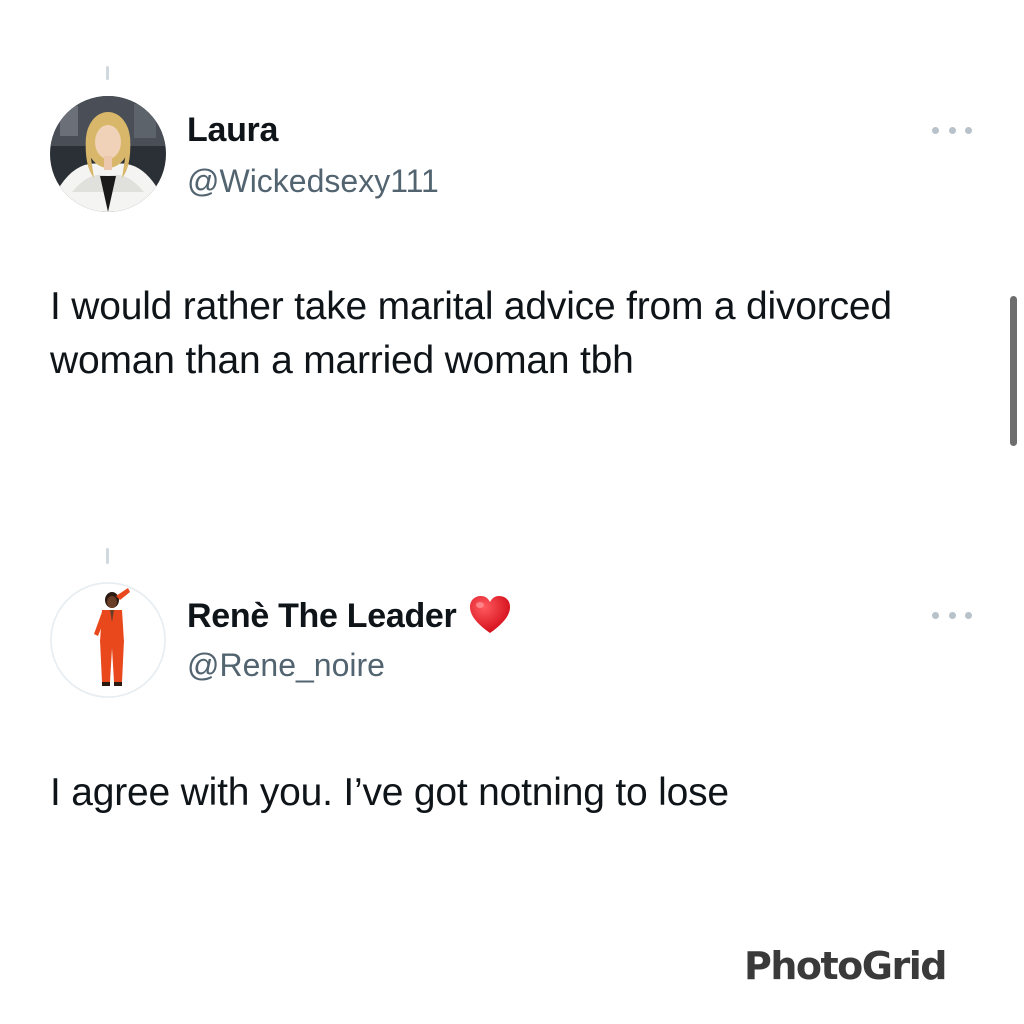 The height and width of the screenshot is (1024, 1024). What do you see at coordinates (286, 665) in the screenshot?
I see `user-handle: @Rene_noire` at bounding box center [286, 665].